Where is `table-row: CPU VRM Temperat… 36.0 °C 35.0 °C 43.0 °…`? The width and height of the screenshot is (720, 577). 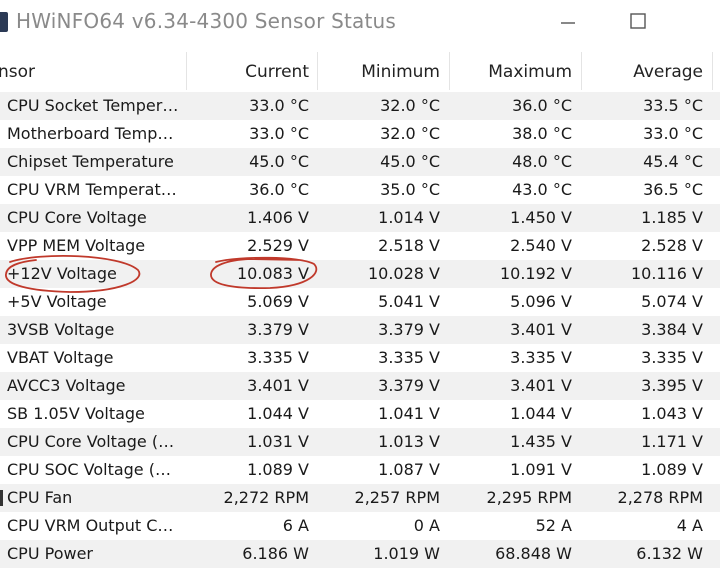 table-row: CPU VRM Temperat… 36.0 °C 35.0 °C 43.0 °… is located at coordinates (360, 190).